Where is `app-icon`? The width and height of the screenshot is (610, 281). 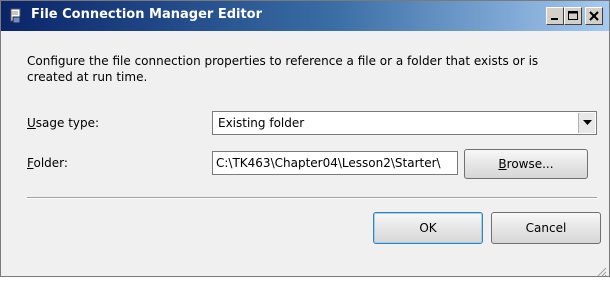 app-icon is located at coordinates (16, 16).